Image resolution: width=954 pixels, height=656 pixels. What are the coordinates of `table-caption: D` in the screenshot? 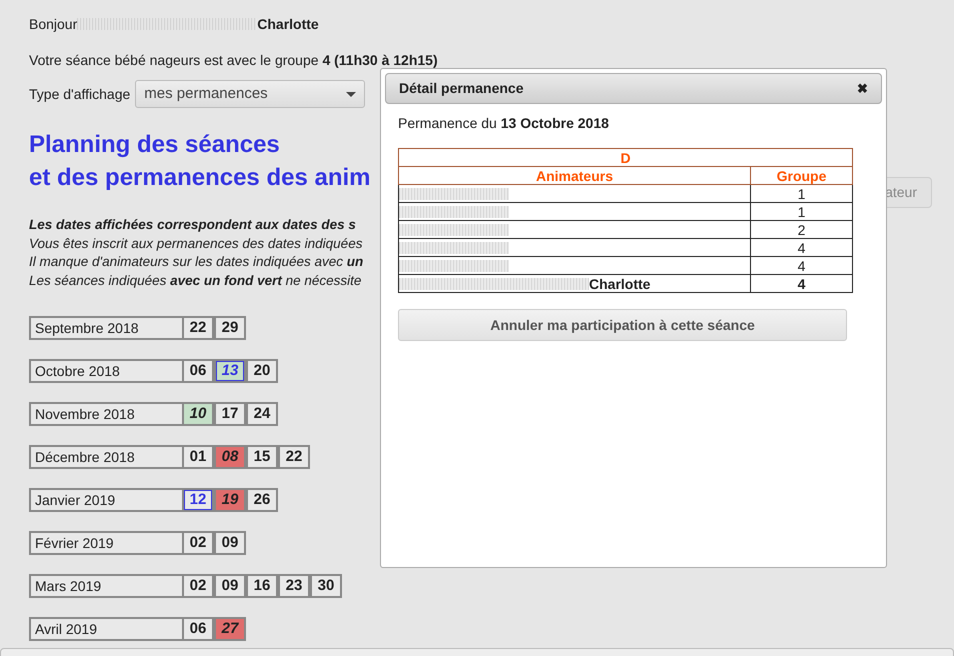 It's located at (625, 157).